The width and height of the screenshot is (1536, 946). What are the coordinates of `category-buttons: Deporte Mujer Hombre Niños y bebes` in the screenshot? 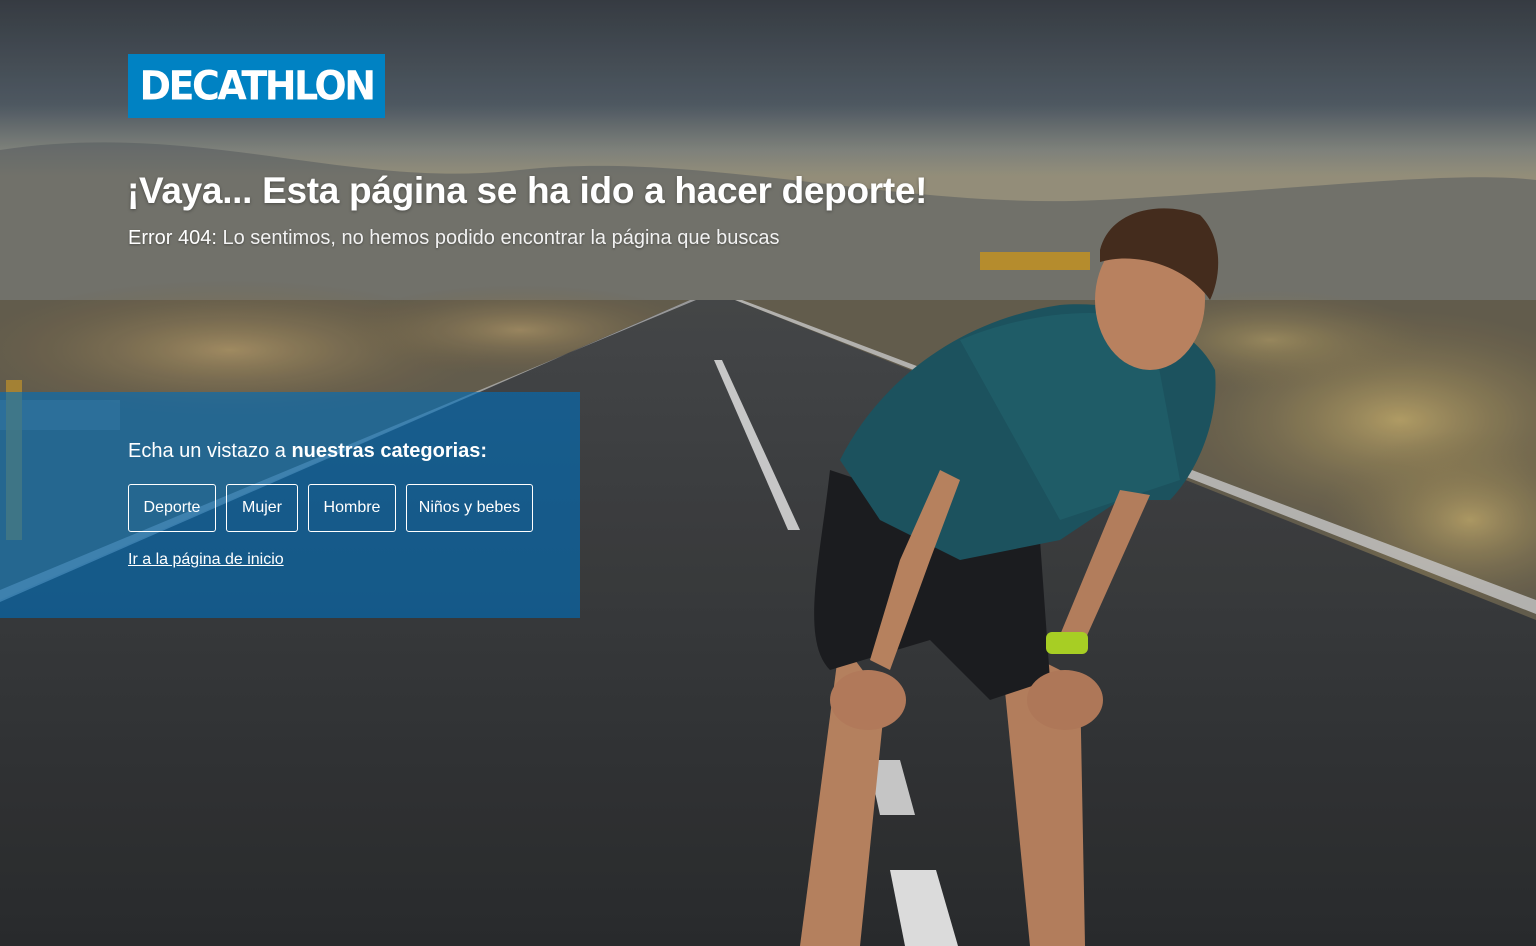 It's located at (330, 508).